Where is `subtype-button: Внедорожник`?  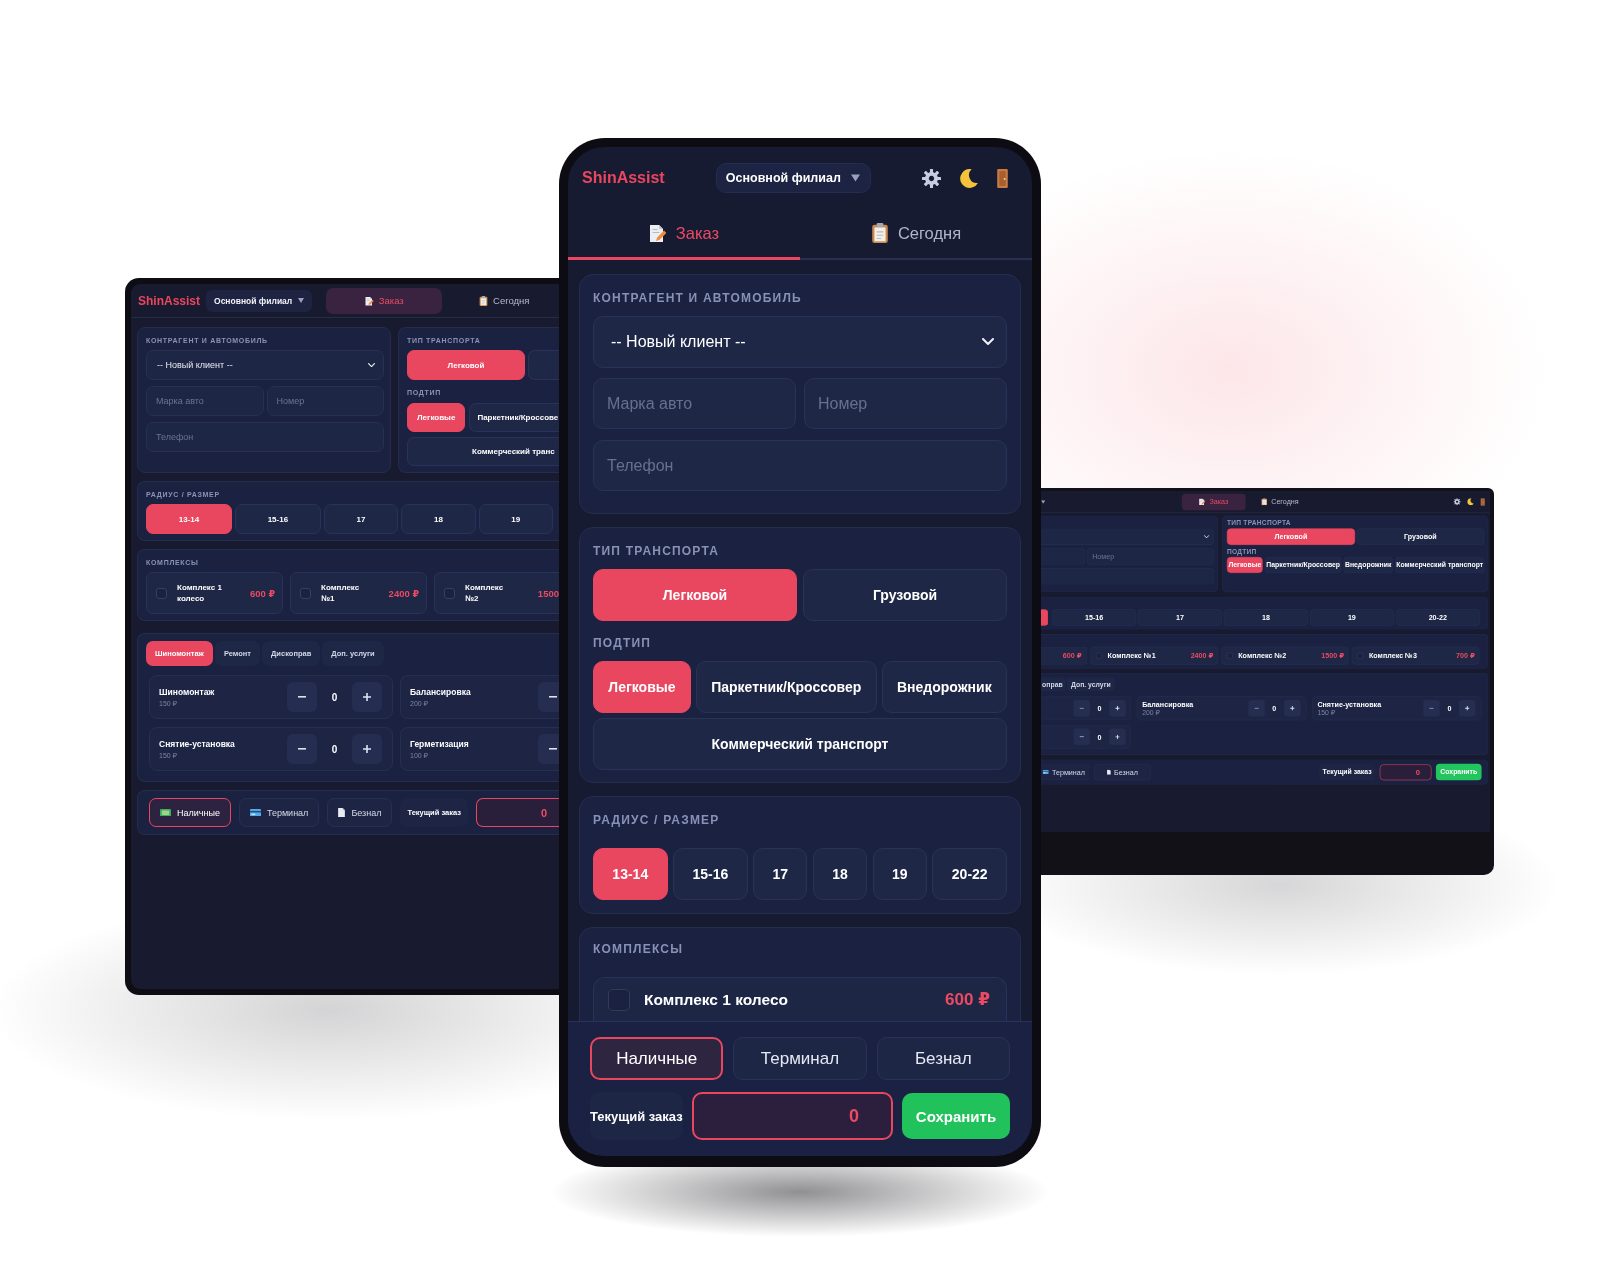
subtype-button: Внедорожник is located at coordinates (944, 687).